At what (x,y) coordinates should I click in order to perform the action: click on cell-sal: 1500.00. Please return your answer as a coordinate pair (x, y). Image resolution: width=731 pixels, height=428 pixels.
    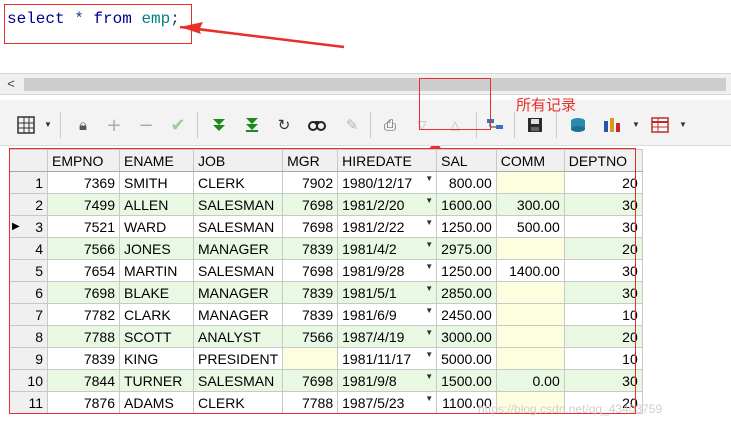
    Looking at the image, I should click on (466, 380).